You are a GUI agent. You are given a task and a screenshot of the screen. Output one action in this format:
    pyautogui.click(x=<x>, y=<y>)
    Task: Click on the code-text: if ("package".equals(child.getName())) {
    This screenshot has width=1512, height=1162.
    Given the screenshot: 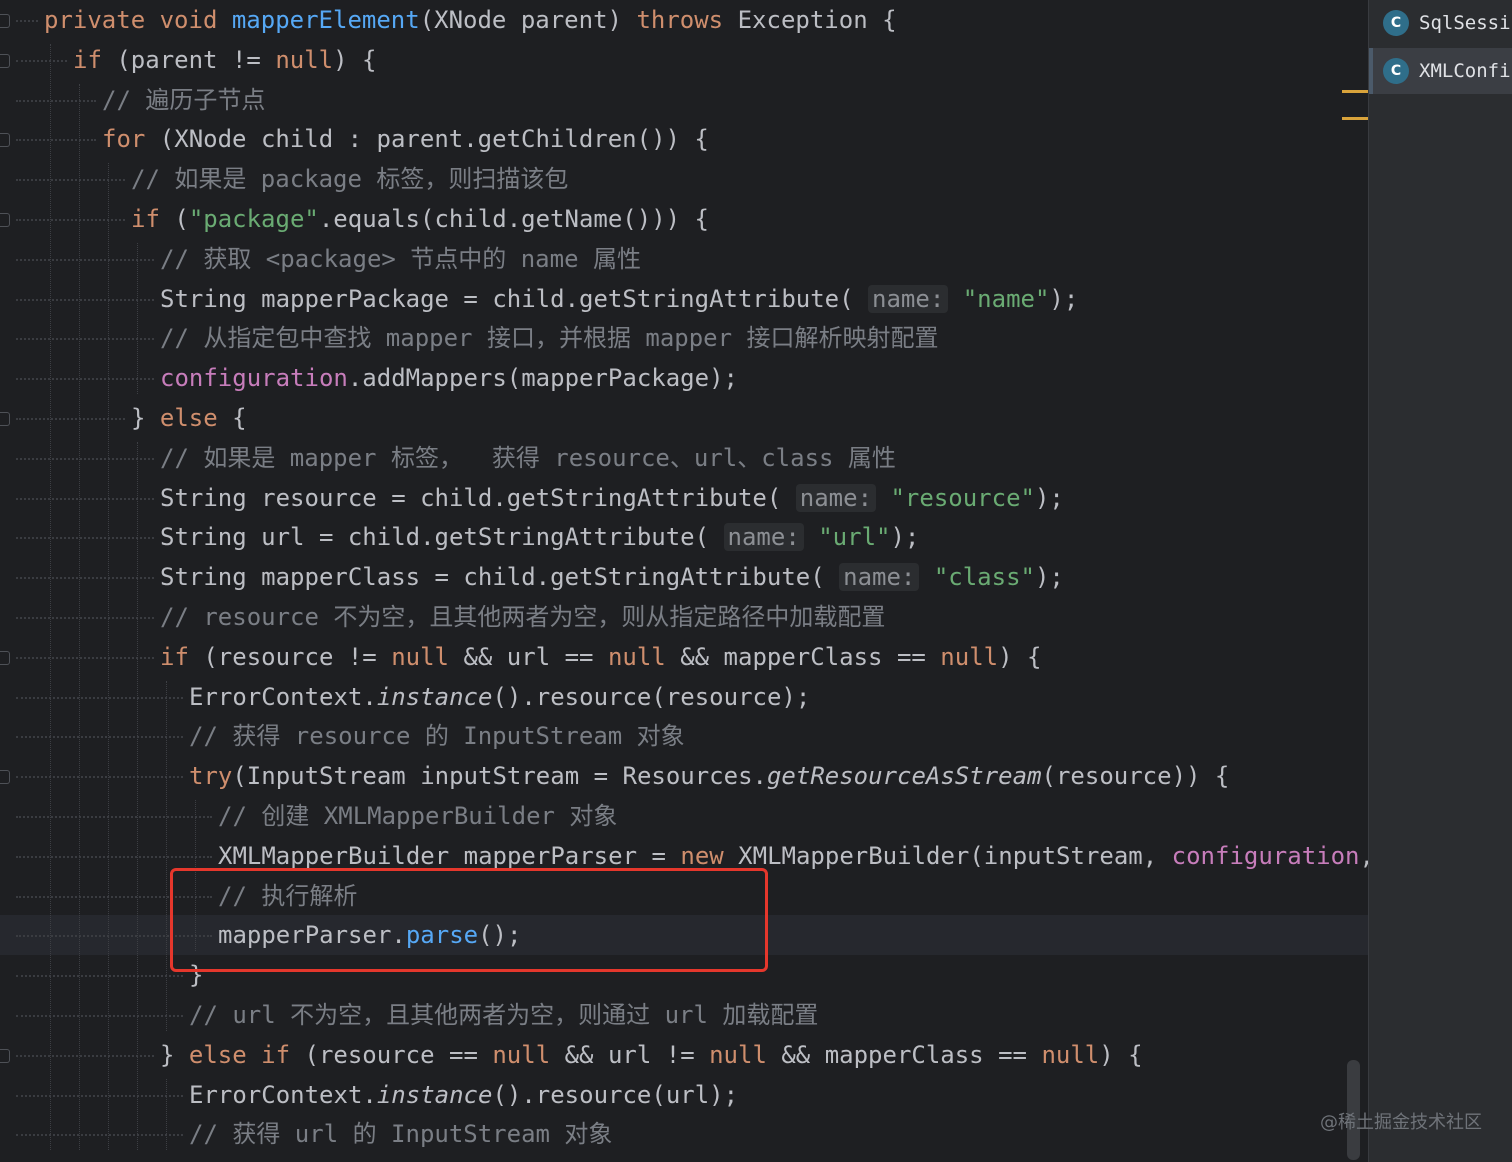 What is the action you would take?
    pyautogui.click(x=420, y=219)
    